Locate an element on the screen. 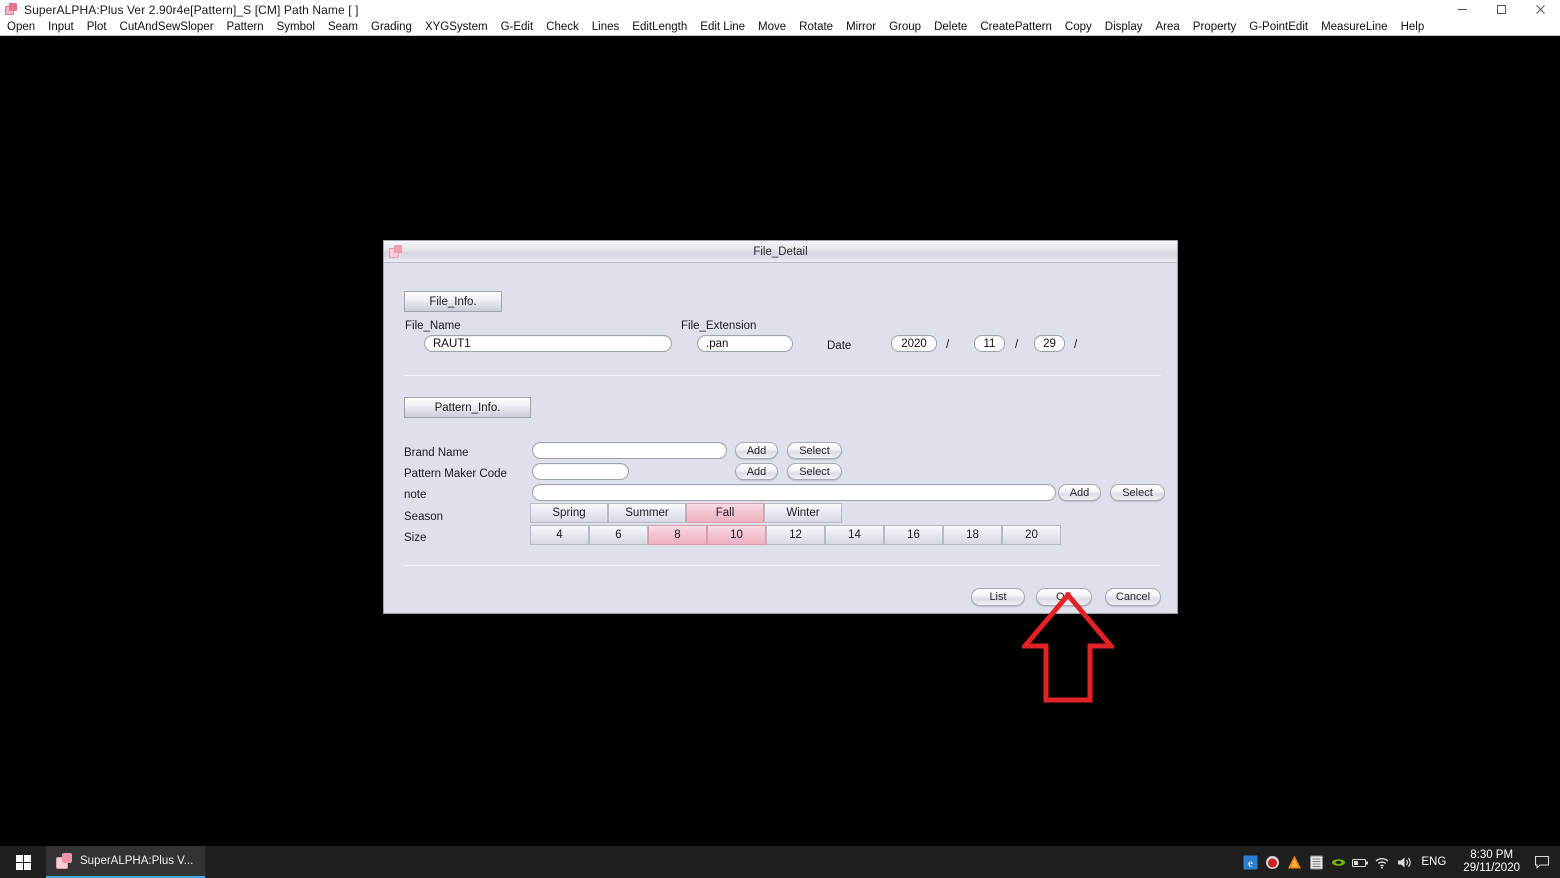  menu-item-g-pointedit: G-PointEdit is located at coordinates (1279, 27).